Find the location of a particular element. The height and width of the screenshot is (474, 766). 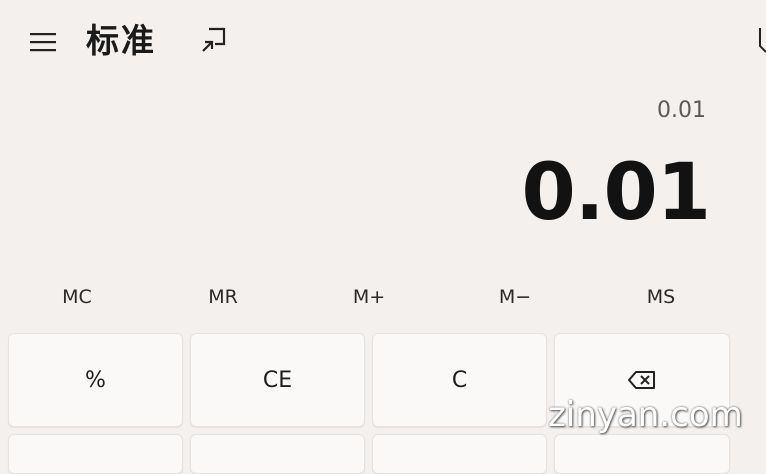

hamburger-menu-icon is located at coordinates (43, 42).